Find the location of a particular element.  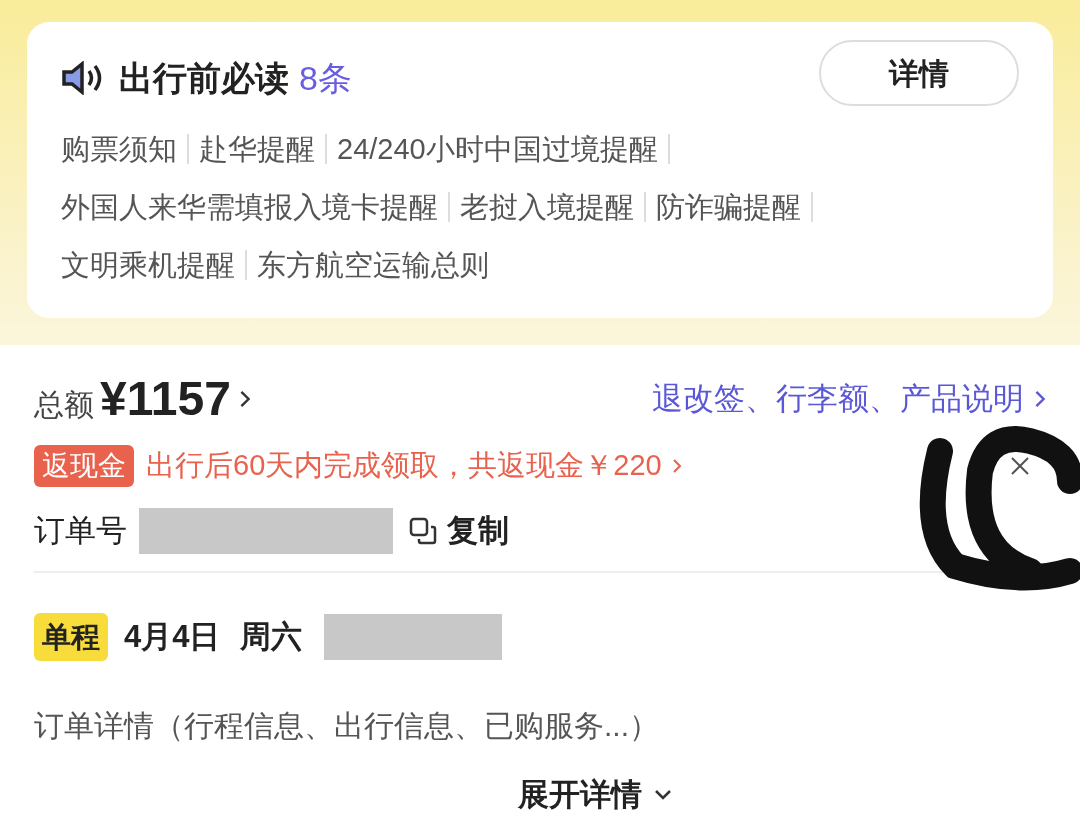

policy-link: 退改签、行李额、产品说明 is located at coordinates (838, 399).